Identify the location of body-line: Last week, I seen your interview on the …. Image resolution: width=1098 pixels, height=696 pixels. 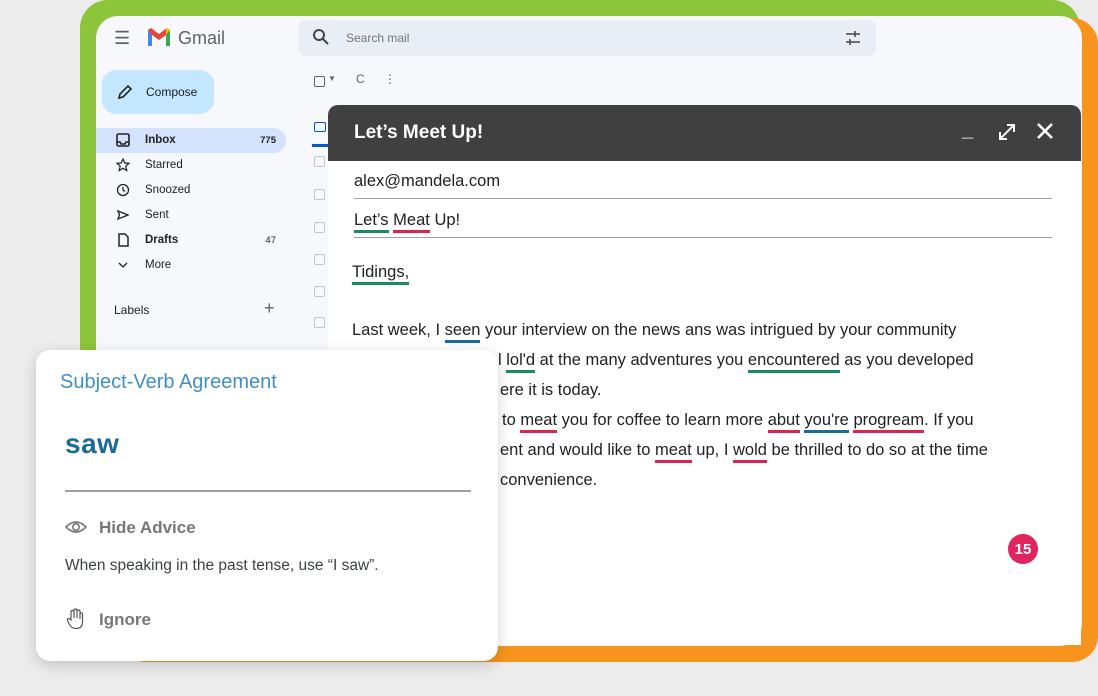
(654, 332).